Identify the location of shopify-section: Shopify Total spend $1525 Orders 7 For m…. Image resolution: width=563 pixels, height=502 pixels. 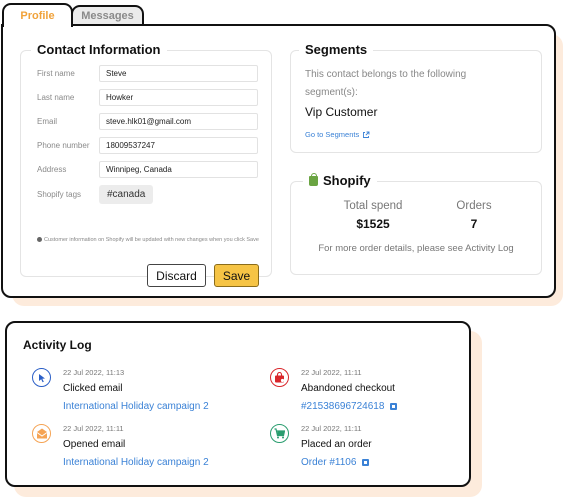
(416, 223).